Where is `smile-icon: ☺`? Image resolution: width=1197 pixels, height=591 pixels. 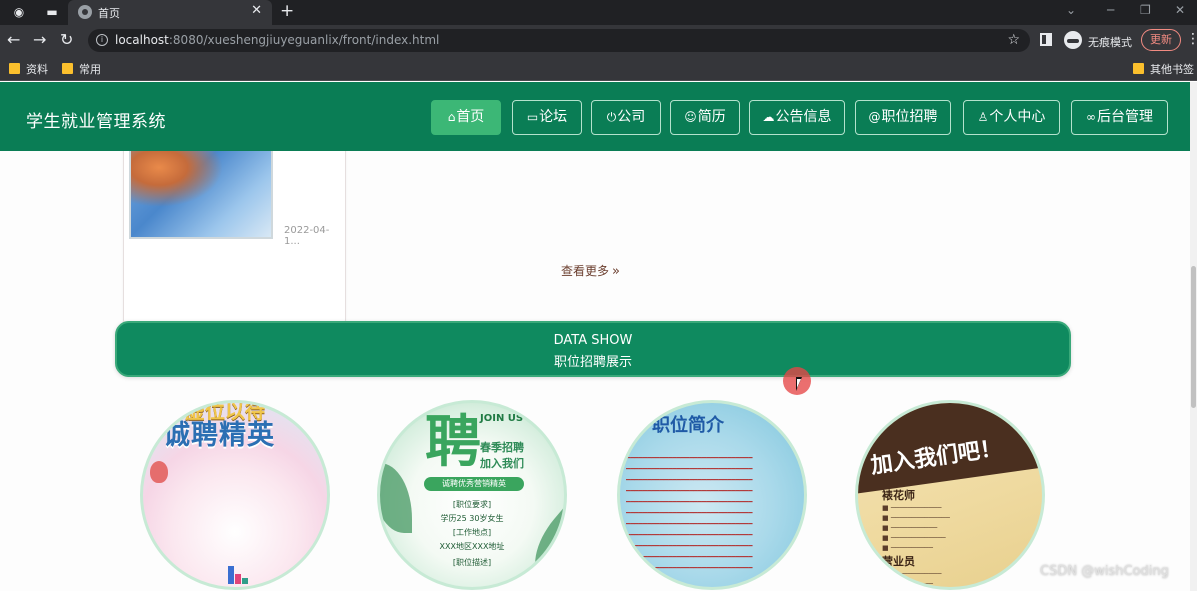 smile-icon: ☺ is located at coordinates (690, 117).